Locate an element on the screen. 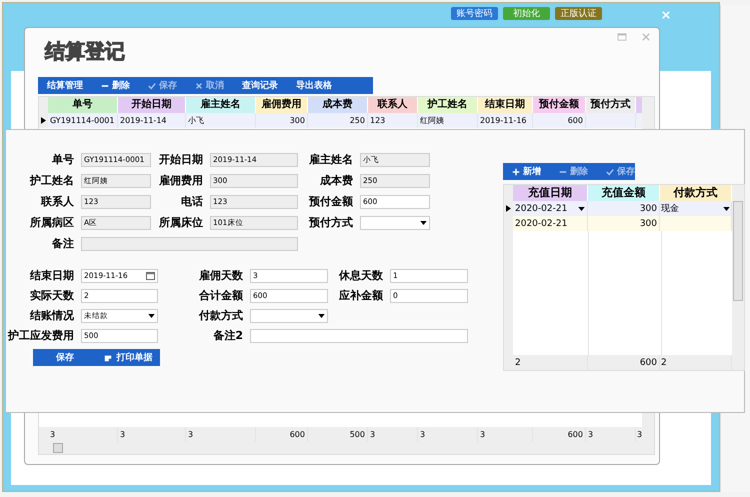  column-header: 开始日期 is located at coordinates (152, 105).